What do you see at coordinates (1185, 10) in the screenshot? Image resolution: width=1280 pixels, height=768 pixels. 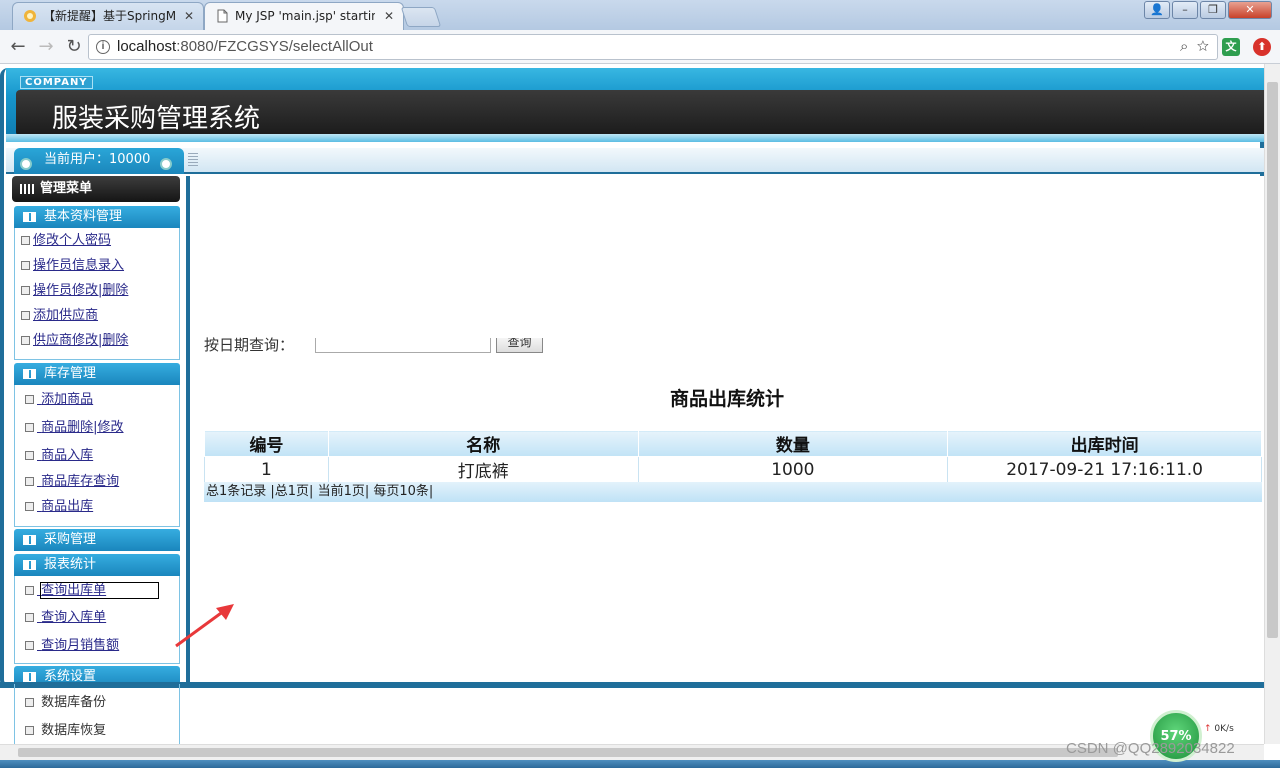 I see `minimize-button: –` at bounding box center [1185, 10].